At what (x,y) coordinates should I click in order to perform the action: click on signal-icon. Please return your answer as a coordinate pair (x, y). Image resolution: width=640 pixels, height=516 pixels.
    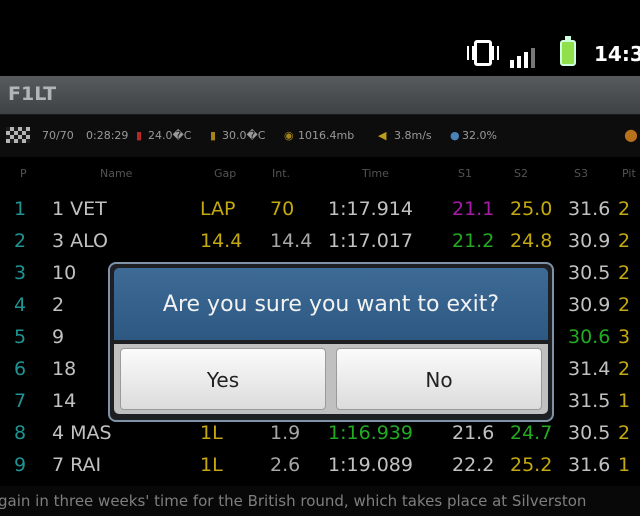
    Looking at the image, I should click on (525, 57).